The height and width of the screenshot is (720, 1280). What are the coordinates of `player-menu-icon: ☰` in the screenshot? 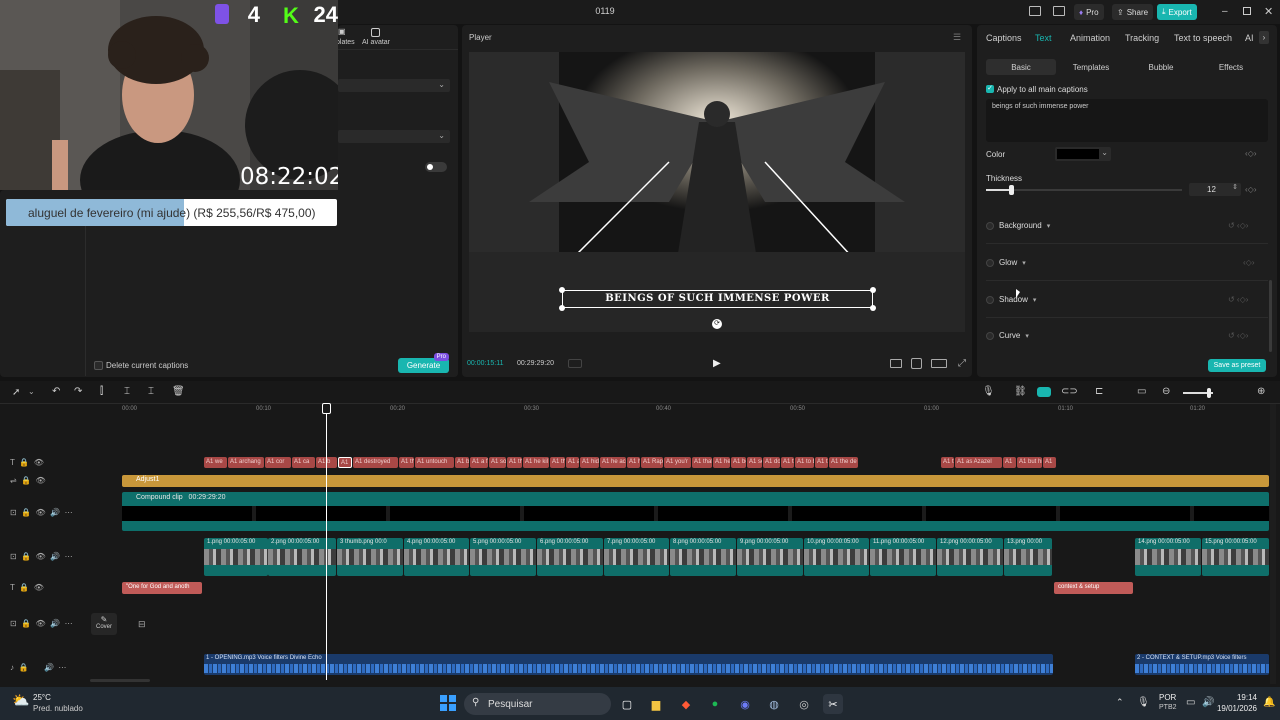 It's located at (957, 37).